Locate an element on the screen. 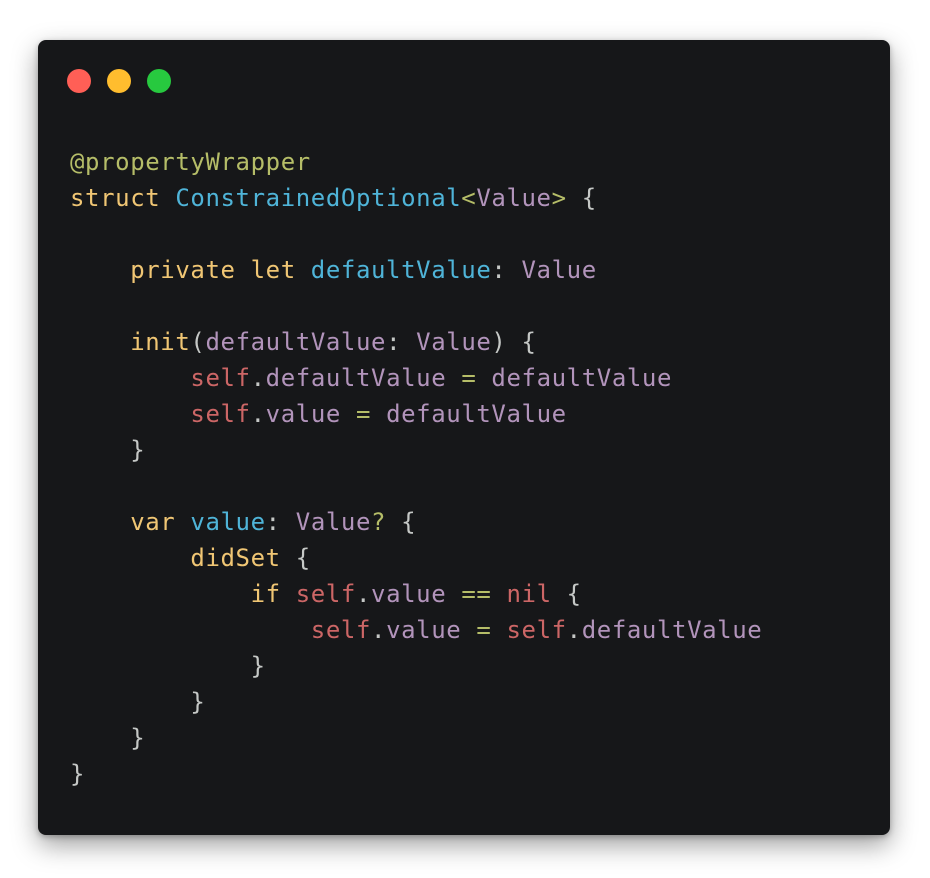 This screenshot has height=878, width=930. code-token-default: ( is located at coordinates (198, 342).